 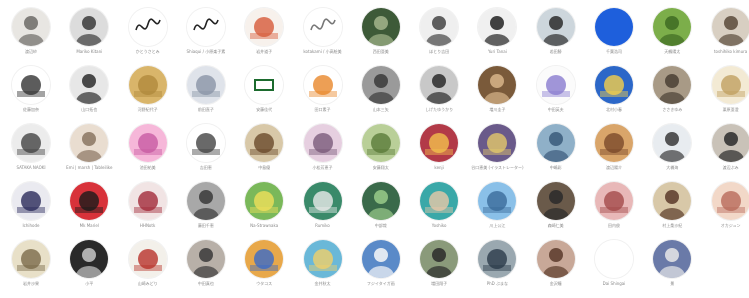 I want to click on member-name: 森崎仁美, so click(x=556, y=225).